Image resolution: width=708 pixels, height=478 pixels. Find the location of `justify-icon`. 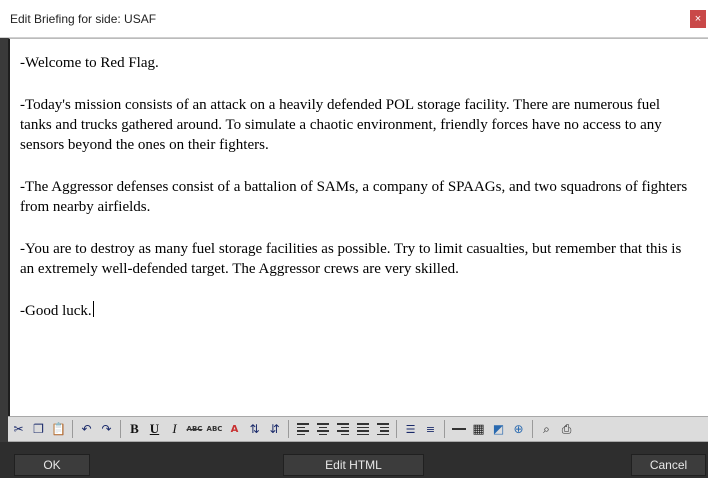

justify-icon is located at coordinates (362, 429).